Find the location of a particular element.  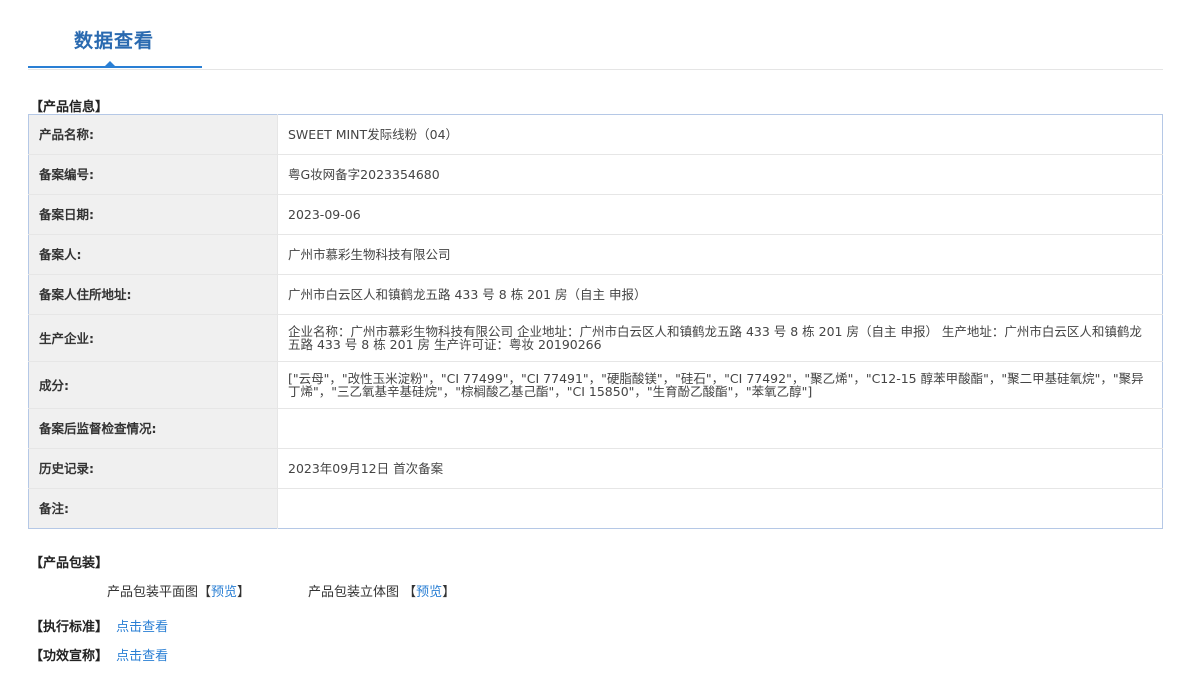

table-row: 历史记录: 2023年09月12日 首次备案 is located at coordinates (595, 468).